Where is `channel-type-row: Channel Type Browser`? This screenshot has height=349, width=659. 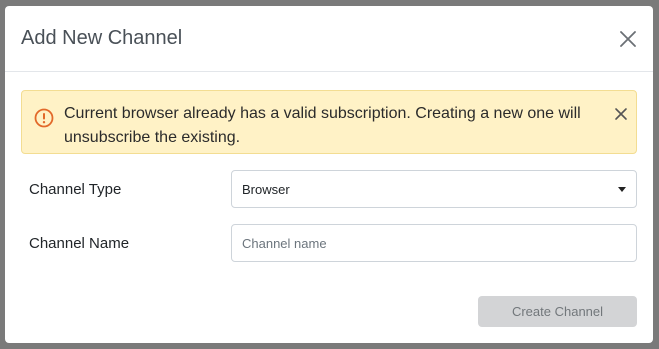
channel-type-row: Channel Type Browser is located at coordinates (329, 189).